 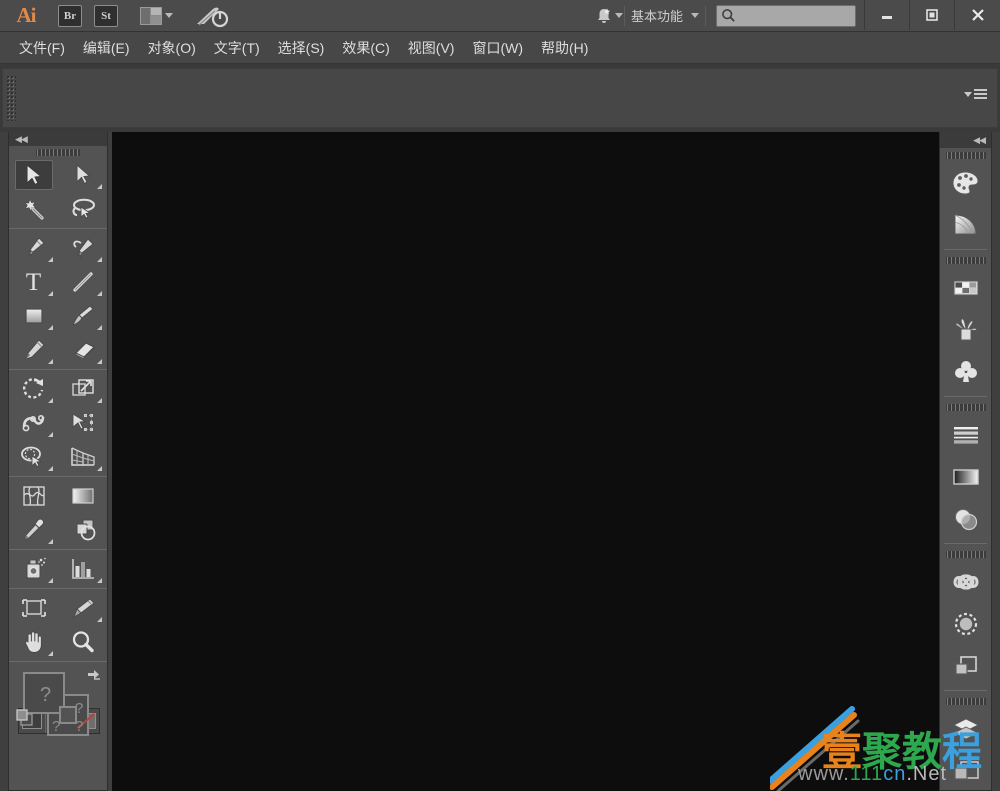 I want to click on panel-grip-handle, so click(x=11, y=98).